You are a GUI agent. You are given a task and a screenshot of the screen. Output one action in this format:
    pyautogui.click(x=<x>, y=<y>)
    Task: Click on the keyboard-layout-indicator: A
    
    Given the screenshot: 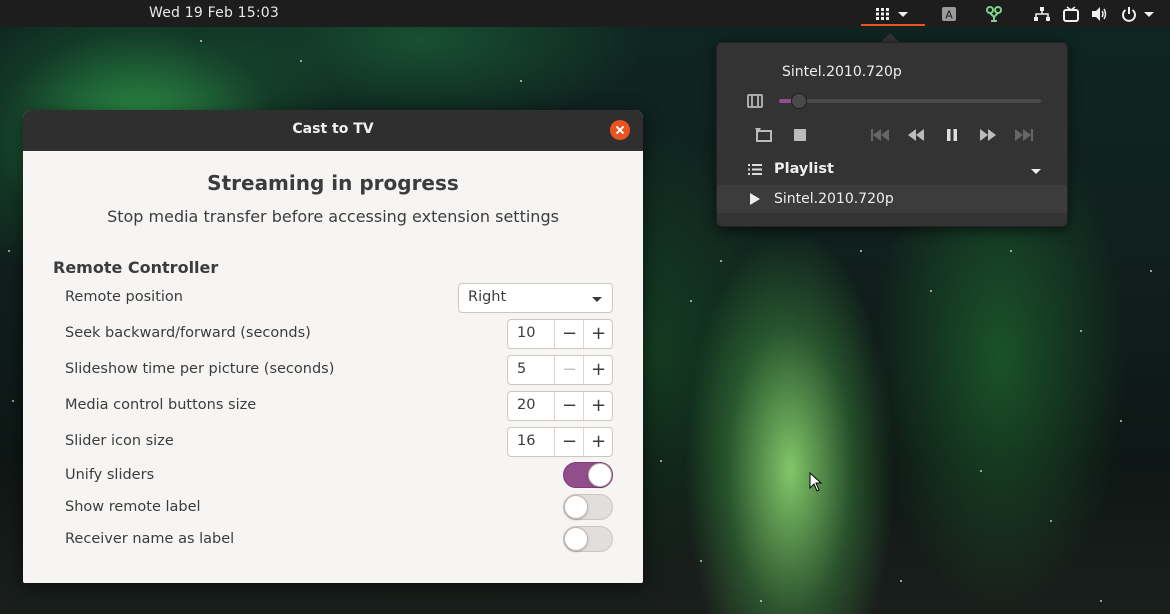 What is the action you would take?
    pyautogui.click(x=949, y=13)
    